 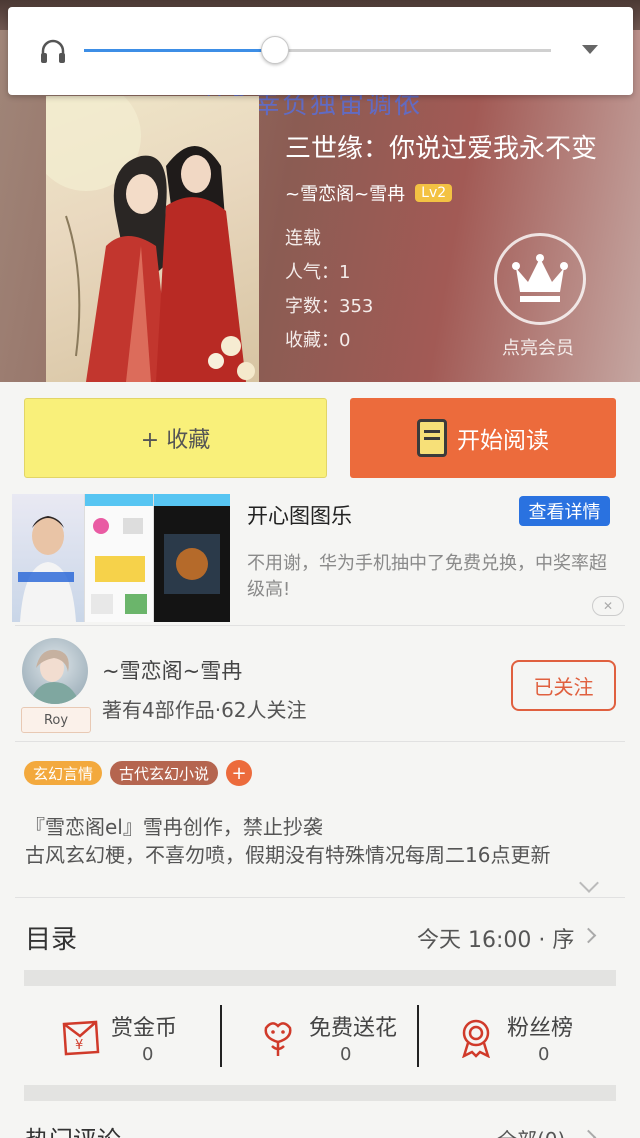 I want to click on avatar-tag: Roy, so click(x=56, y=720).